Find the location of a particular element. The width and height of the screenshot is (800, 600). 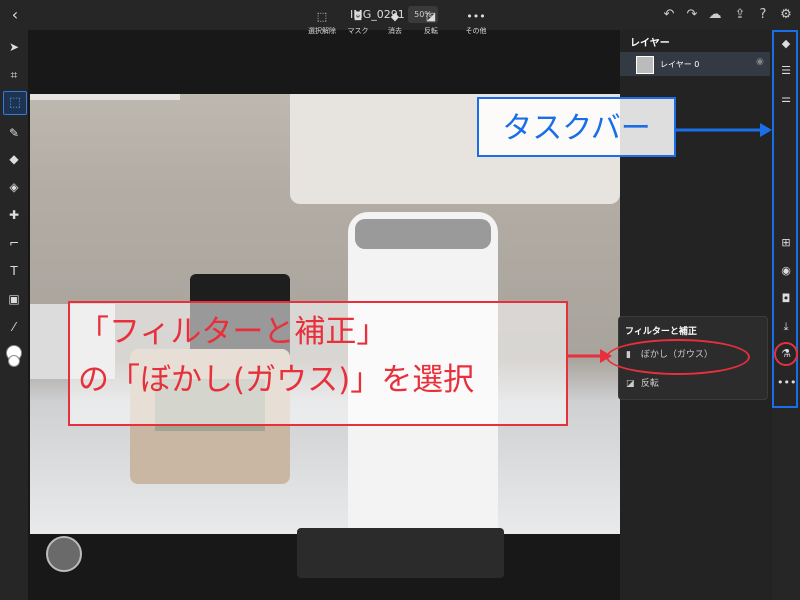

text-icon: T is located at coordinates (14, 271).